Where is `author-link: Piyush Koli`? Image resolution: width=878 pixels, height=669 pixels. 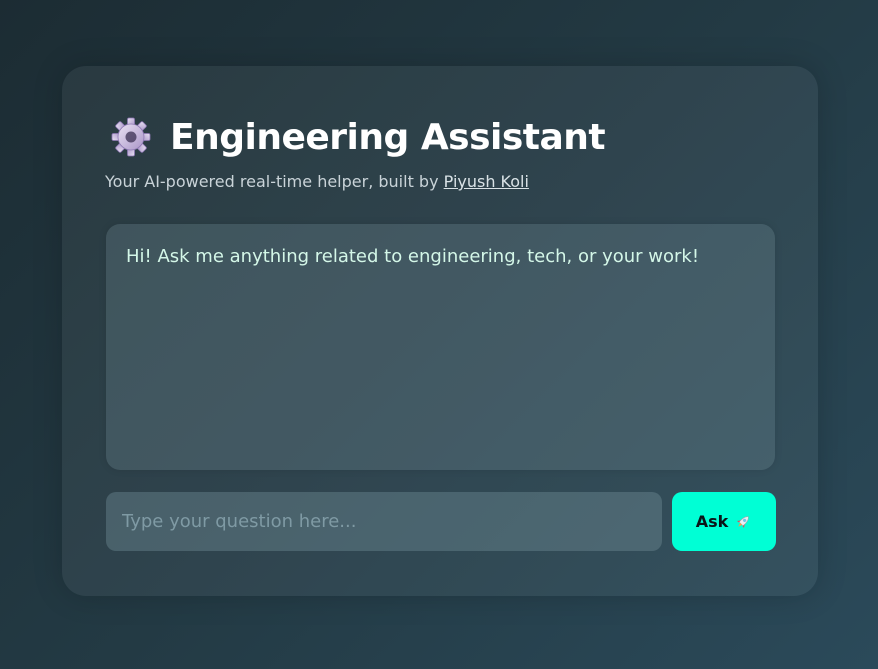 author-link: Piyush Koli is located at coordinates (486, 181).